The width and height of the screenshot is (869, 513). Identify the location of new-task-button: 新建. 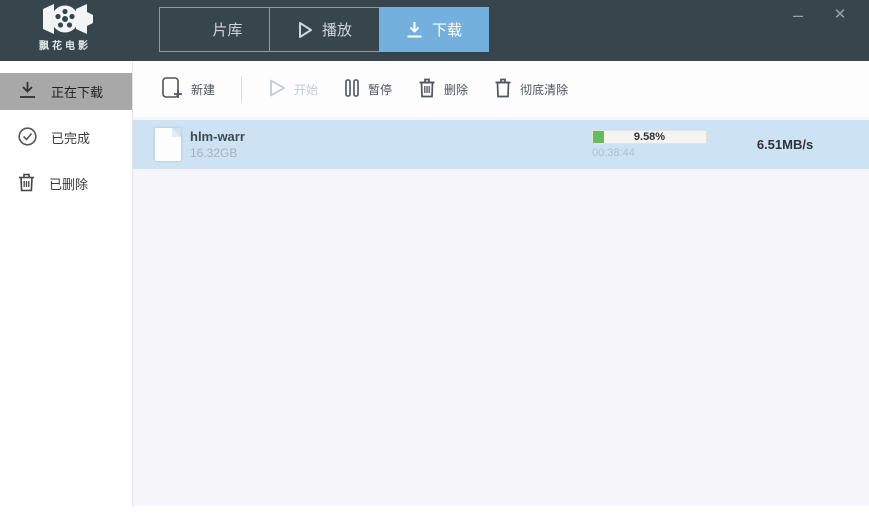
(188, 89).